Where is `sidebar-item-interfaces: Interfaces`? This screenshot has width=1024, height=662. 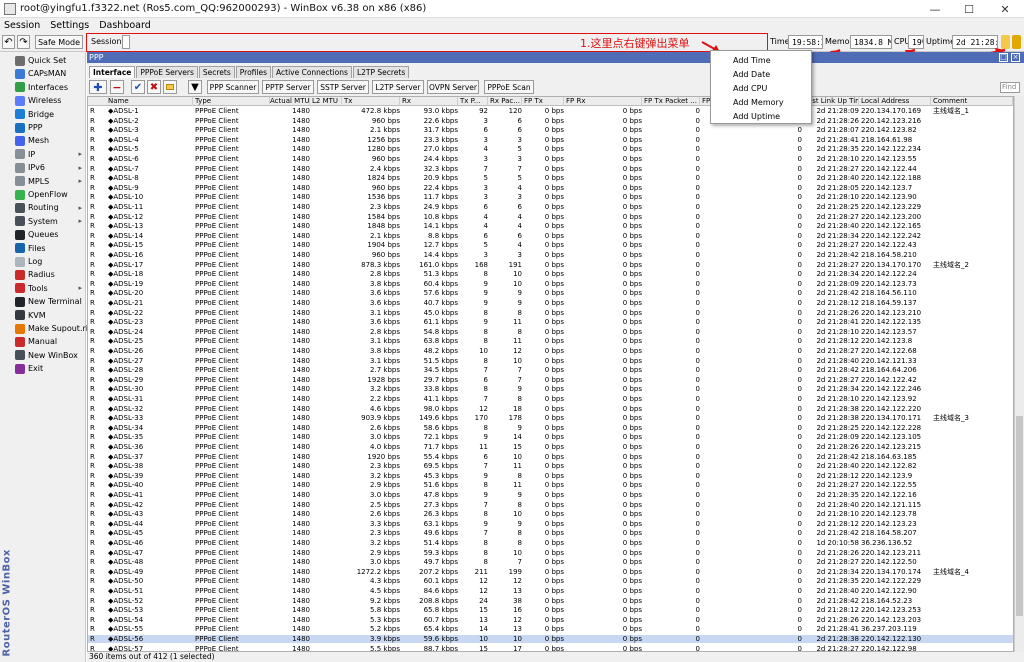 sidebar-item-interfaces: Interfaces is located at coordinates (43, 87).